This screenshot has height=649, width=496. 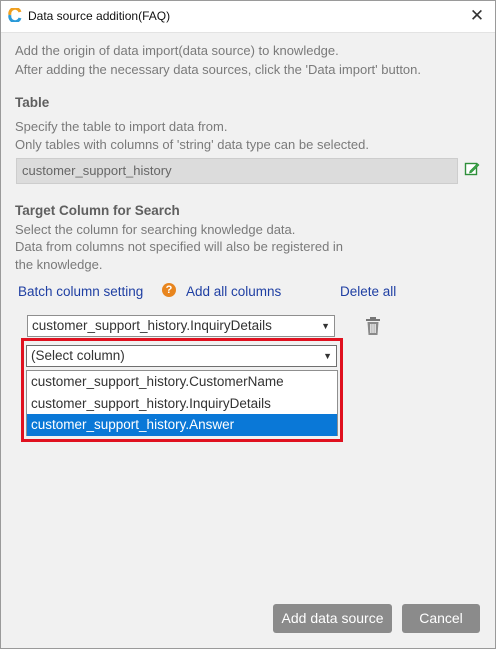 I want to click on new-column-select-value: (Select column), so click(x=78, y=355).